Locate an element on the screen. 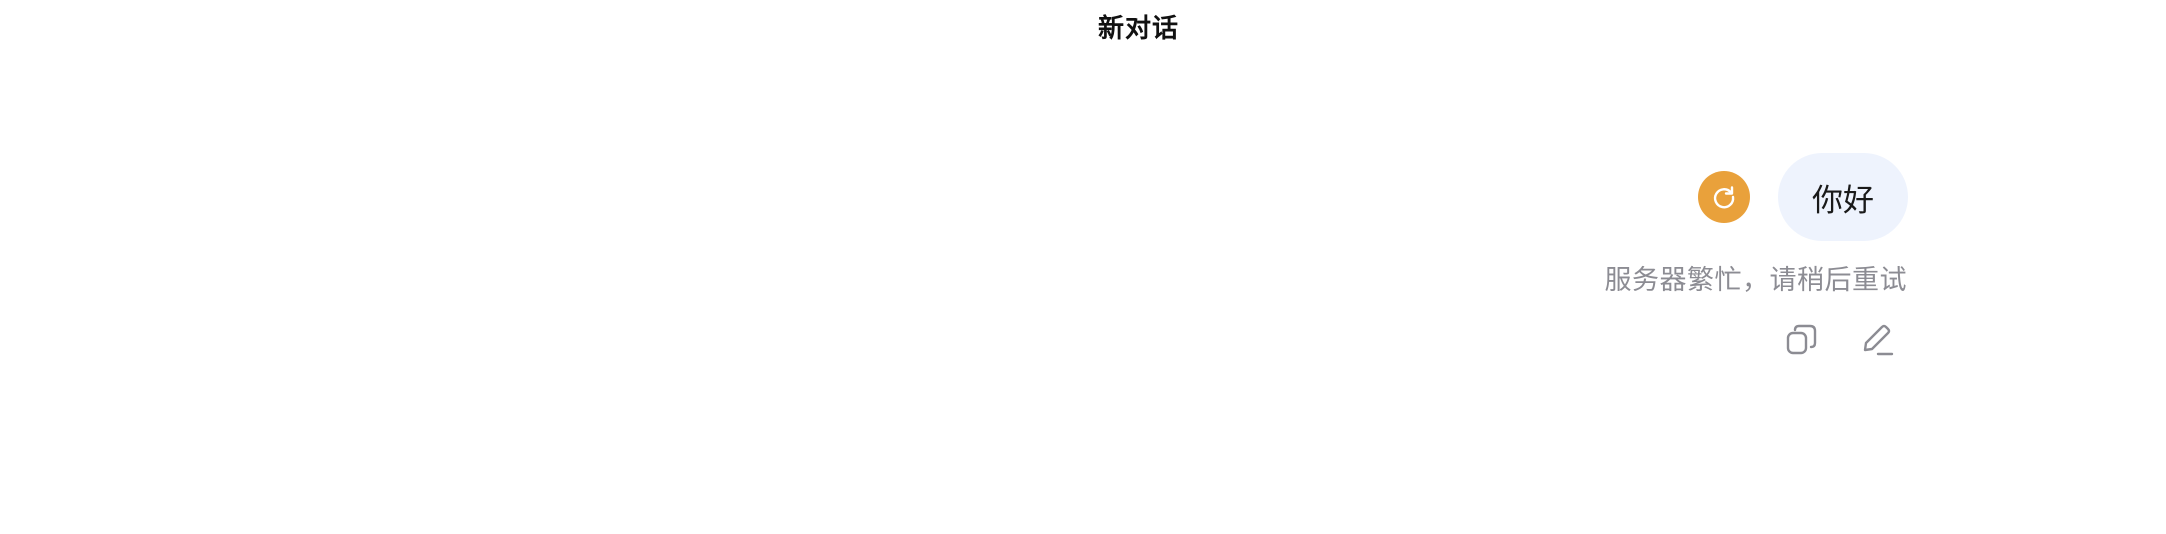  refresh-icon is located at coordinates (1724, 197).